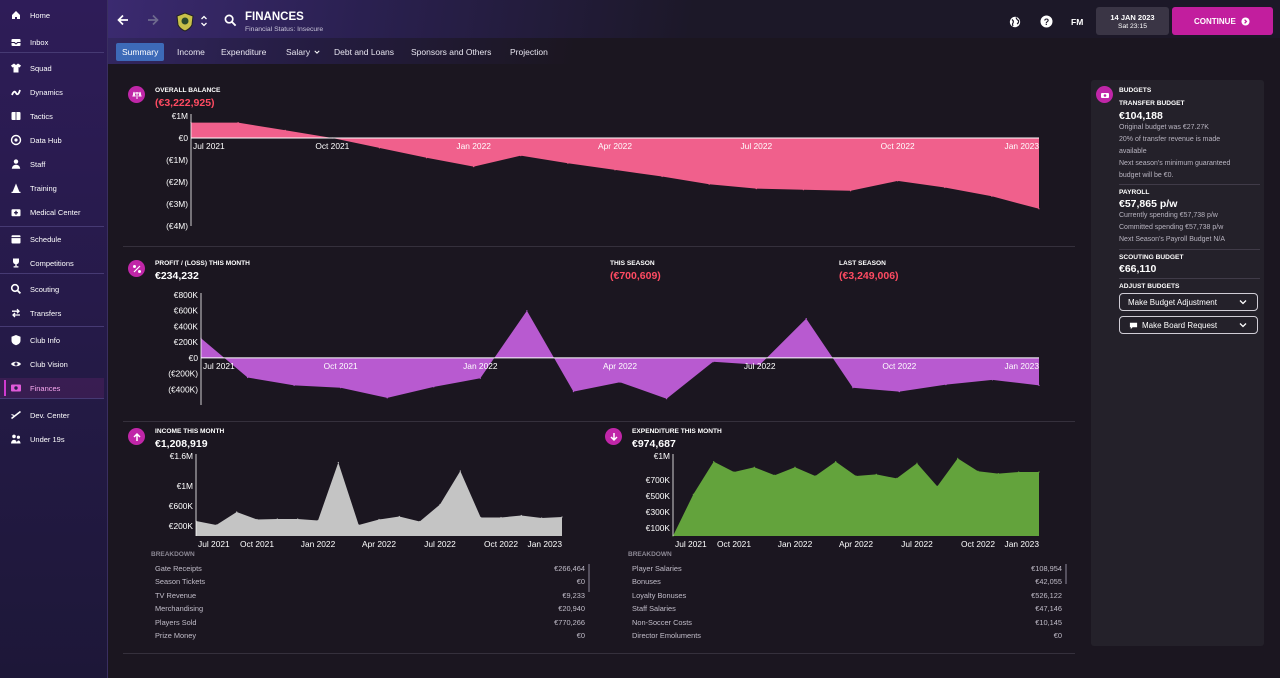 This screenshot has height=678, width=1280. Describe the element at coordinates (178, 568) in the screenshot. I see `income-breakdown-name: Gate Receipts` at that location.